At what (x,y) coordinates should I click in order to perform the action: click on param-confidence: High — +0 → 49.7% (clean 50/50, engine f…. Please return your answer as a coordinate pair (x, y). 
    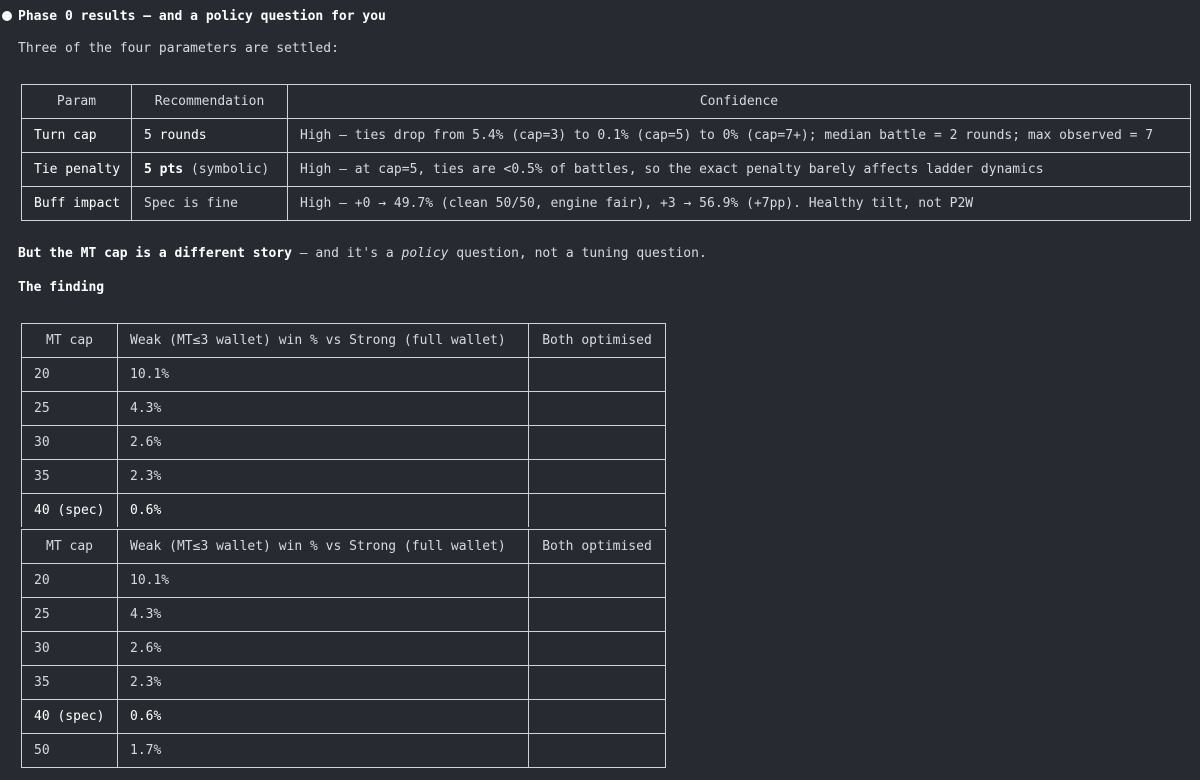
    Looking at the image, I should click on (739, 203).